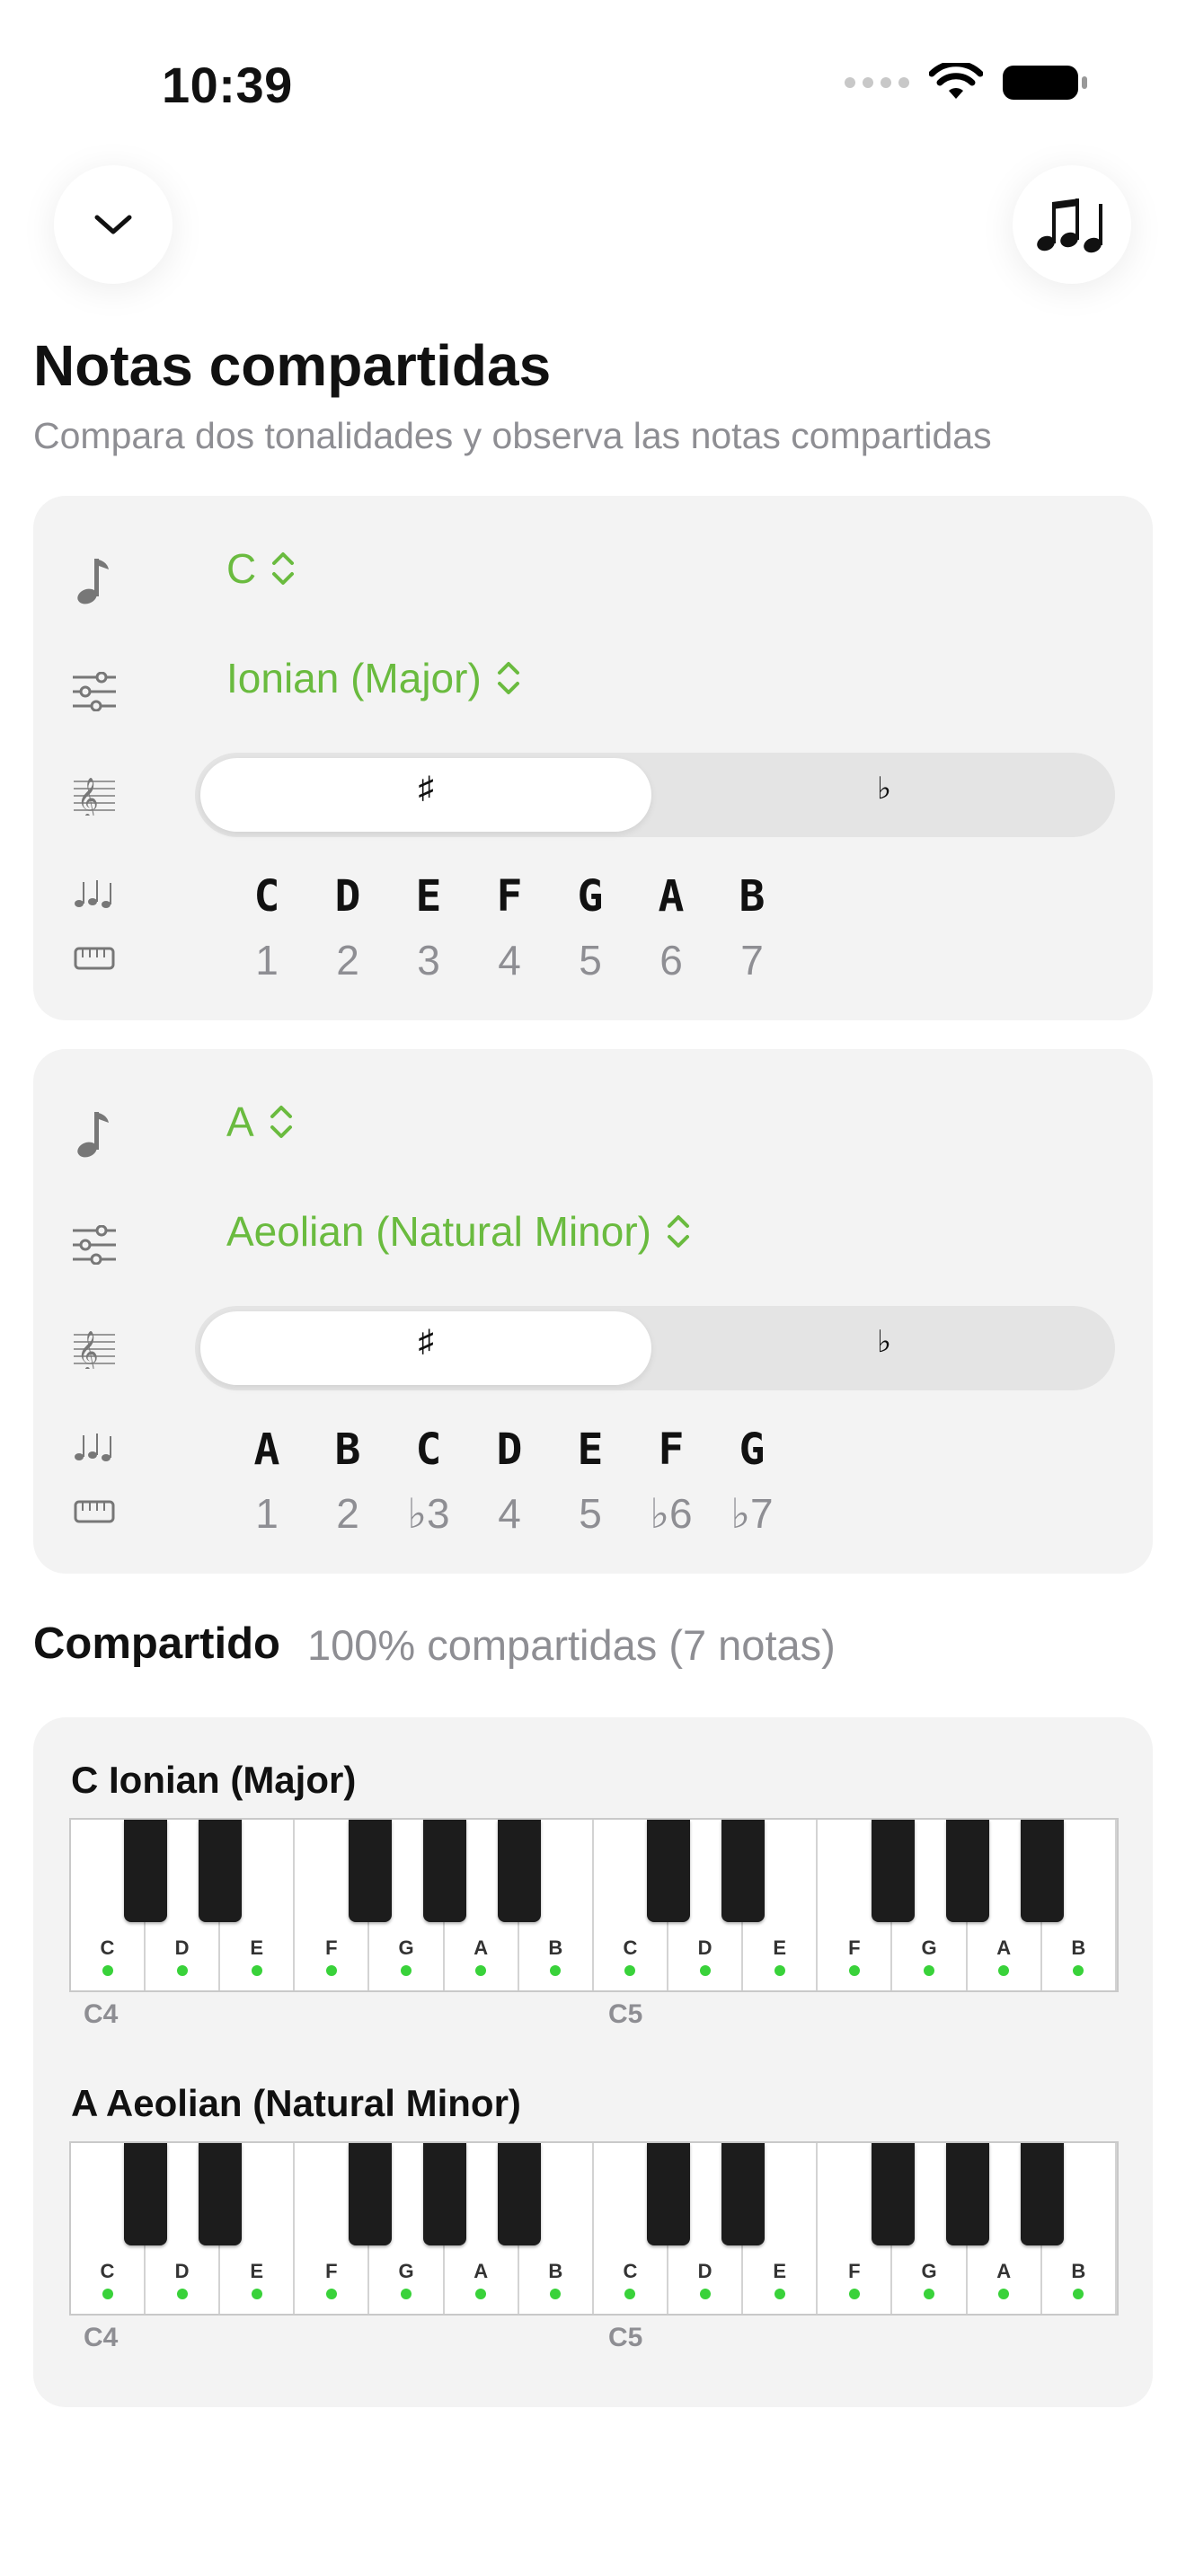  Describe the element at coordinates (101, 2337) in the screenshot. I see `octave-label: C4` at that location.